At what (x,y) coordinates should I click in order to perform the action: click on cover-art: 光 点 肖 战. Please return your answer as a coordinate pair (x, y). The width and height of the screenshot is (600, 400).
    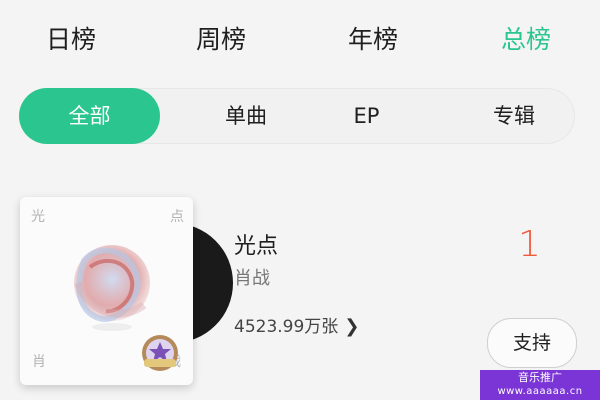
    Looking at the image, I should click on (106, 291).